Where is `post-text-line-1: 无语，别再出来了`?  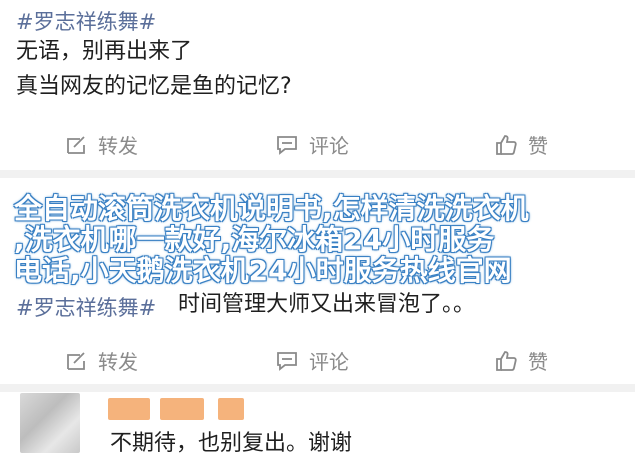 post-text-line-1: 无语，别再出来了 is located at coordinates (104, 51).